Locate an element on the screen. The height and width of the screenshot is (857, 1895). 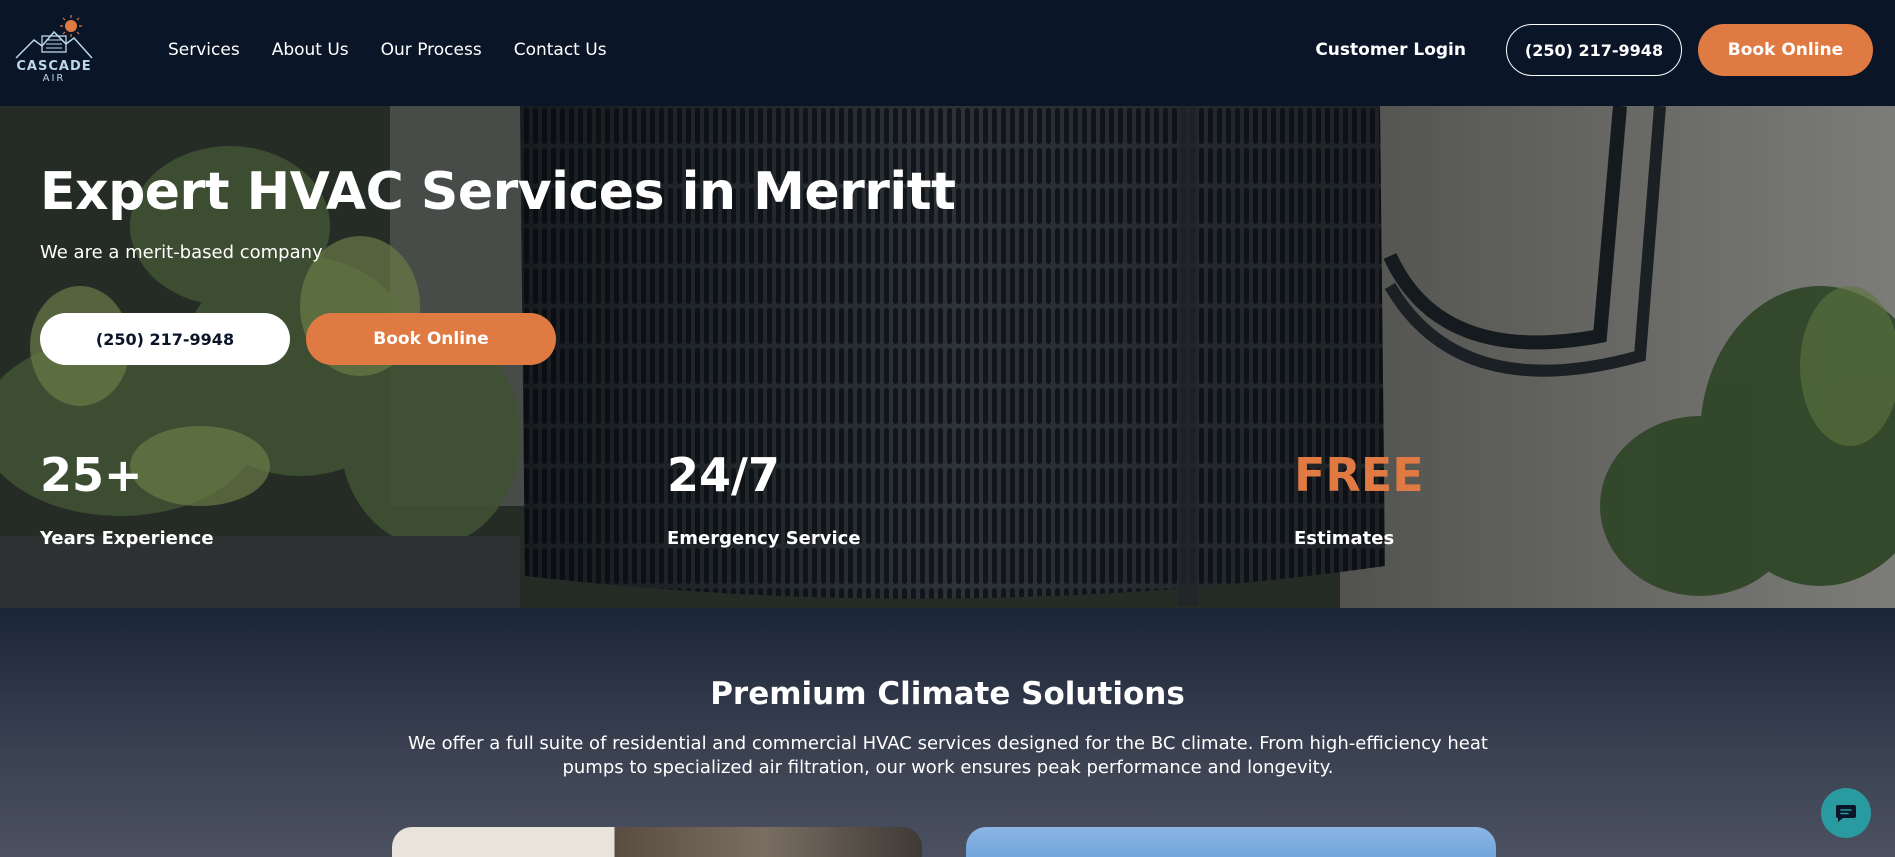
nav-links: Services About Us Our Process Contact Us is located at coordinates (387, 50).